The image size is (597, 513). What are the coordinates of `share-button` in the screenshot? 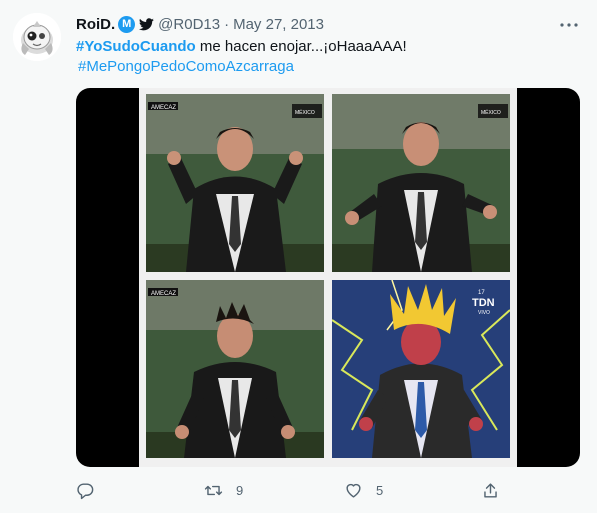 It's located at (490, 490).